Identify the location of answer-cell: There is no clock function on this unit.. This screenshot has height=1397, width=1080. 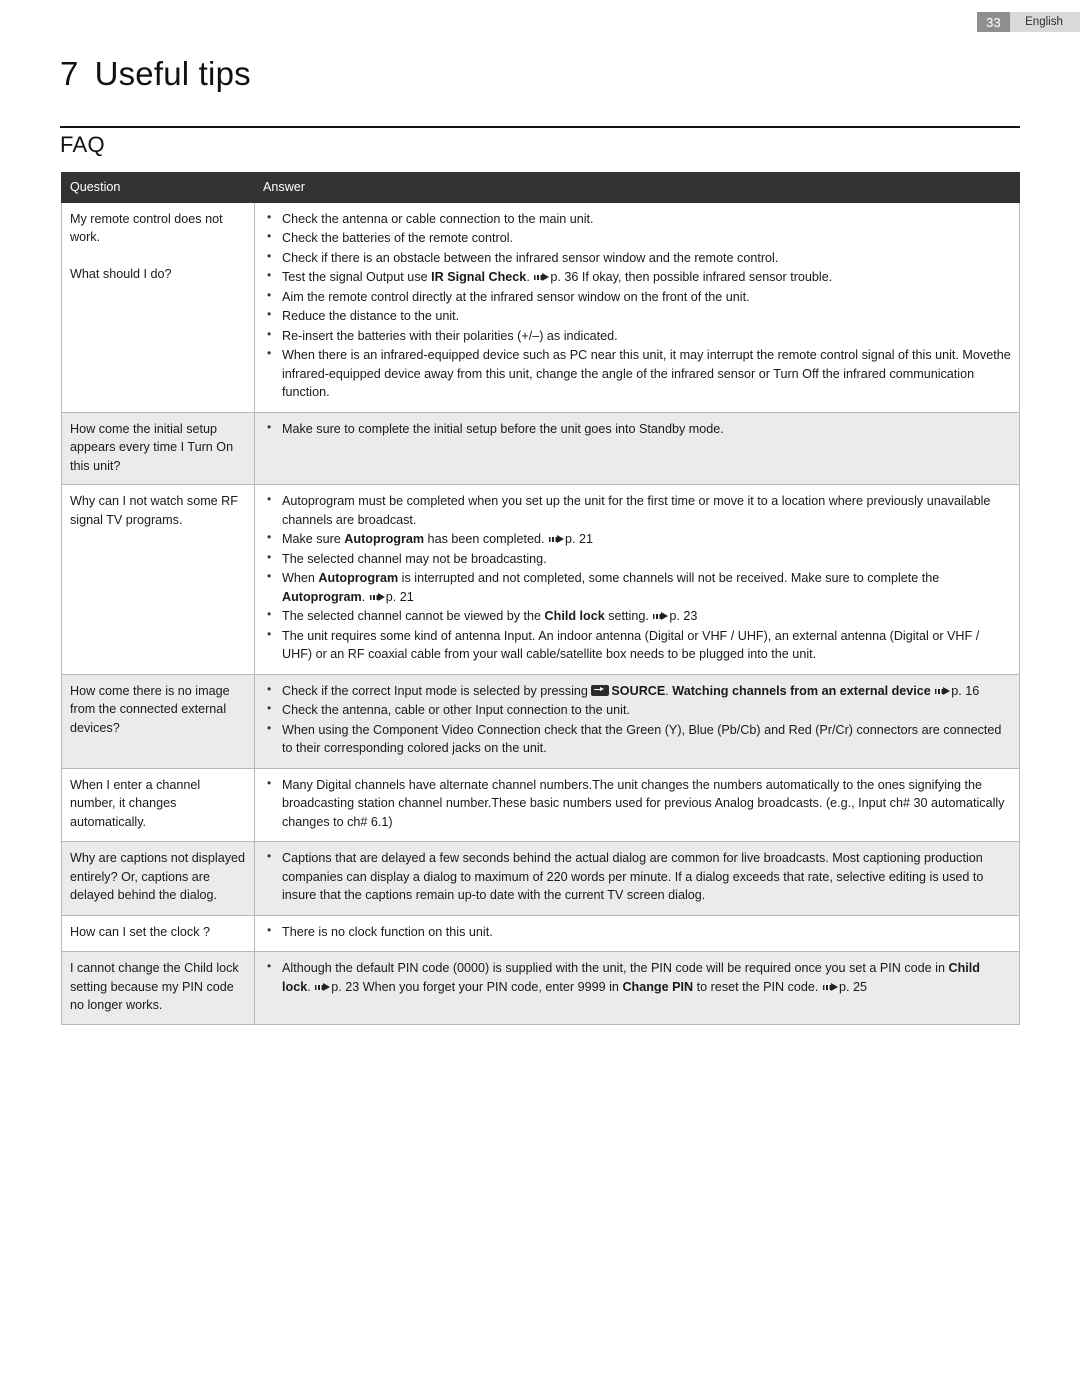
(637, 933).